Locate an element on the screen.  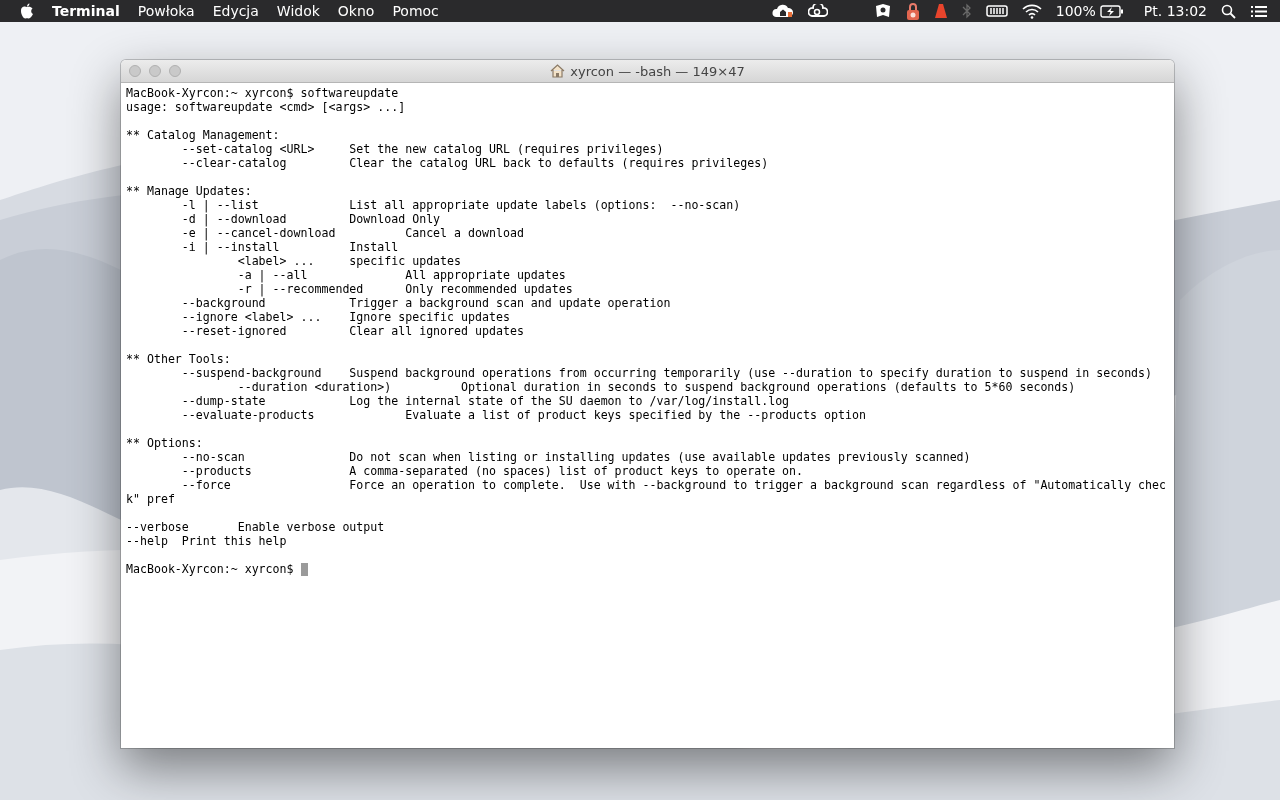
menu-item: Widok is located at coordinates (298, 11).